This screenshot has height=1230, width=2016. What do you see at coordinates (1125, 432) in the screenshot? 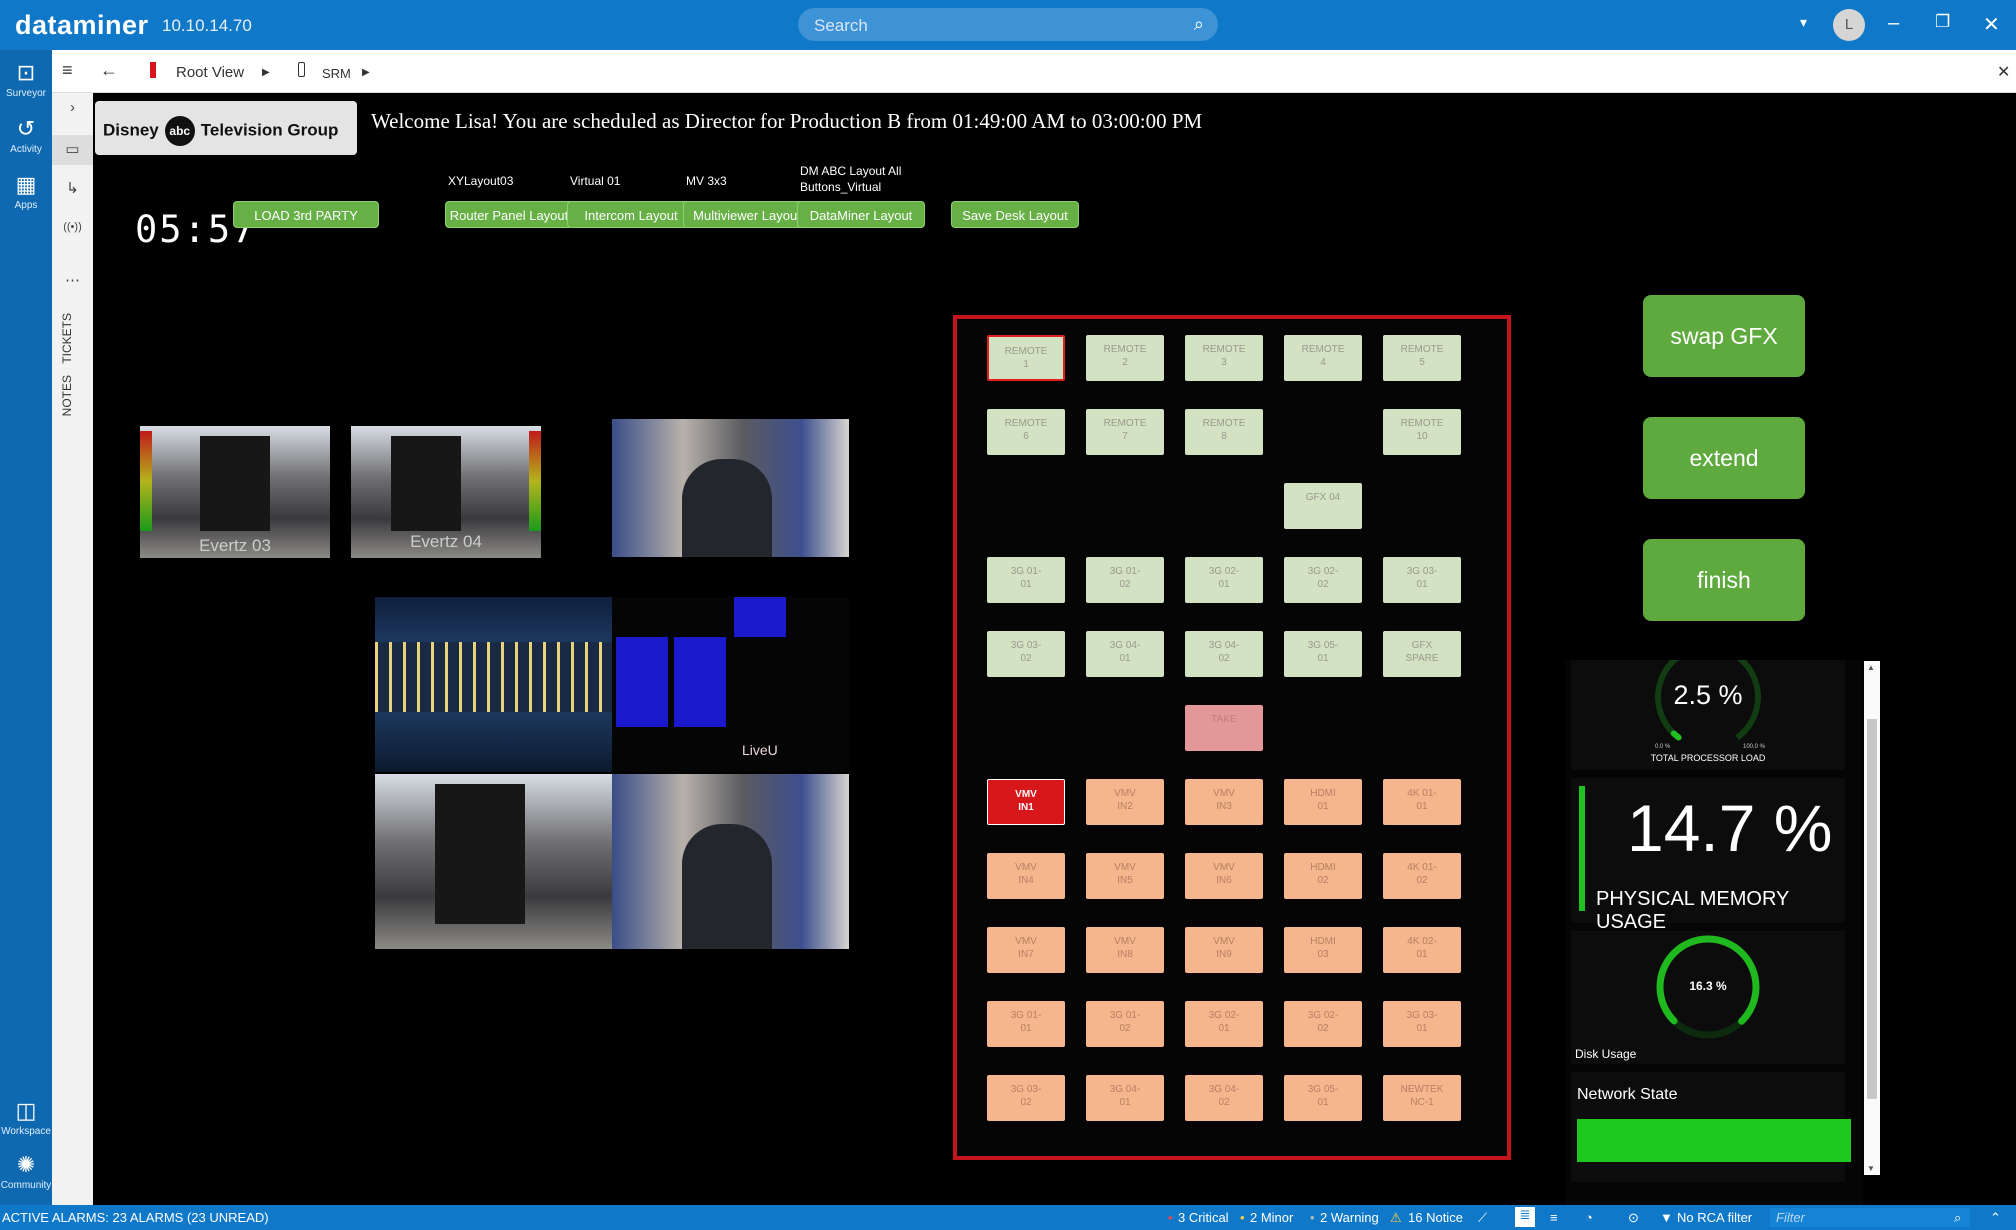
I see `router-tile: REMOTE 7` at bounding box center [1125, 432].